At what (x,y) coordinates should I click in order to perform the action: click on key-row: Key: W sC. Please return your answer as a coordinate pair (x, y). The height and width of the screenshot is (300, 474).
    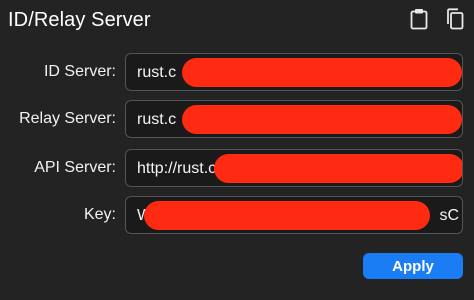
    Looking at the image, I should click on (237, 215).